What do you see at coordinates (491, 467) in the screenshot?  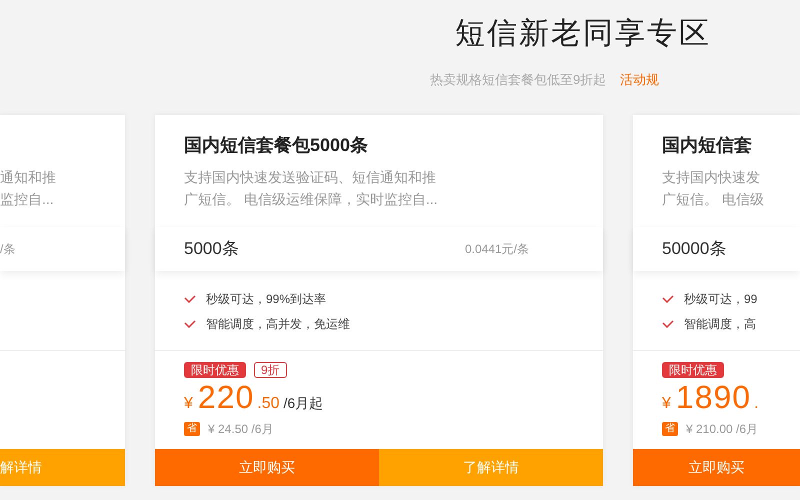 I see `details-button: 了解详情` at bounding box center [491, 467].